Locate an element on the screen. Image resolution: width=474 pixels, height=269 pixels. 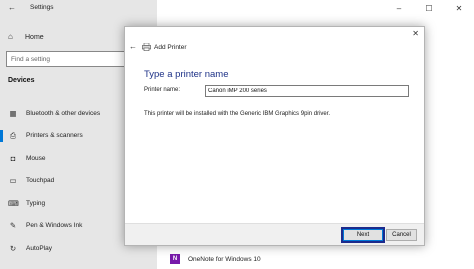
onenote-label: OneNote for Windows 10 is located at coordinates (224, 259).